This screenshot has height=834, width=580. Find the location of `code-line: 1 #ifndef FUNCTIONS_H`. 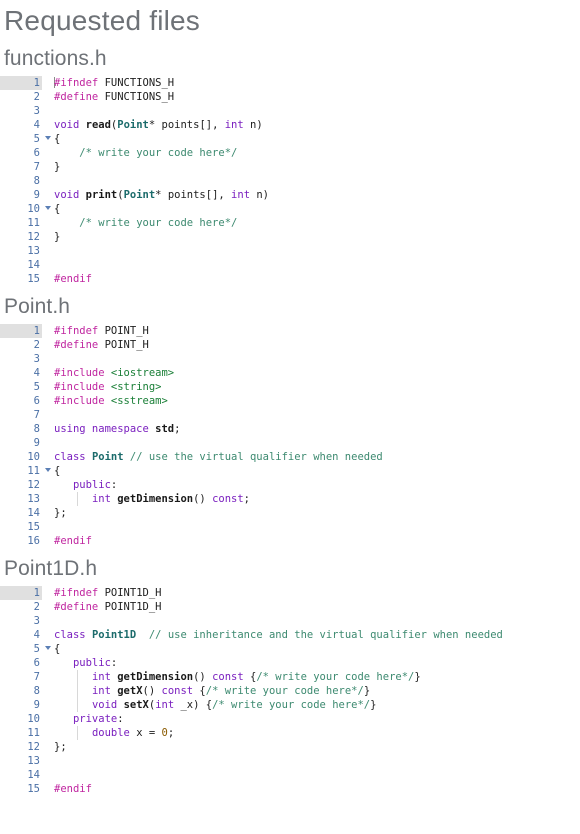

code-line: 1 #ifndef FUNCTIONS_H is located at coordinates (290, 83).